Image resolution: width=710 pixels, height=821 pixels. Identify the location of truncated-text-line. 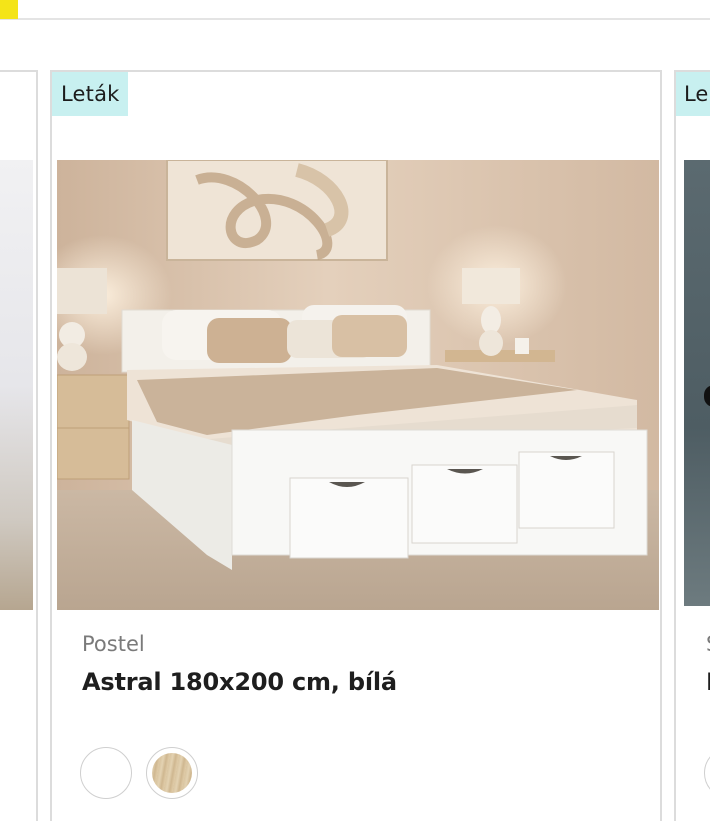
(252, 817).